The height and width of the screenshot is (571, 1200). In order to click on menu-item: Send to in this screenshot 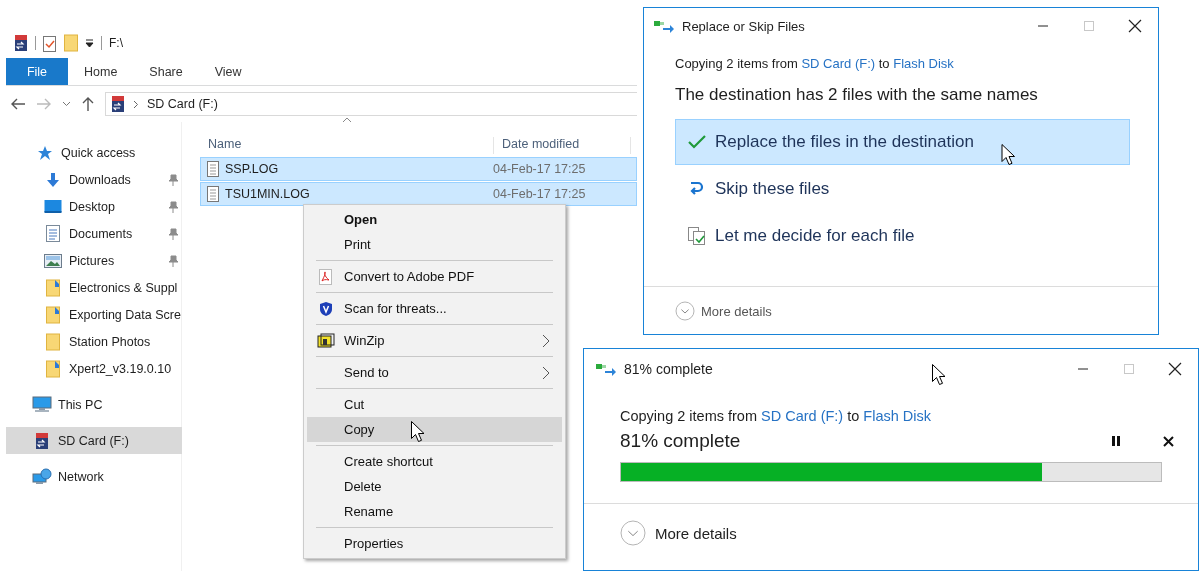, I will do `click(434, 372)`.